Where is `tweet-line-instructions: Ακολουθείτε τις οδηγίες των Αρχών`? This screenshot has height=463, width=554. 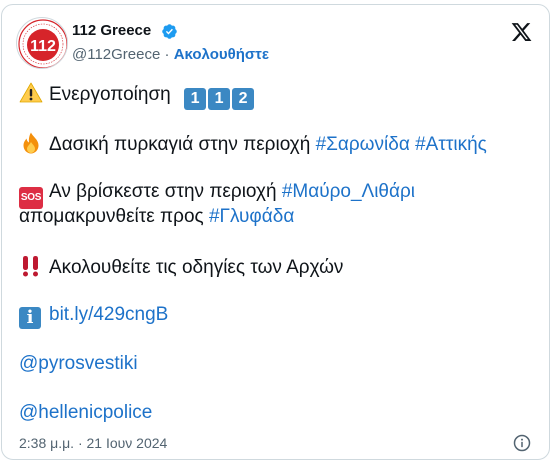
tweet-line-instructions: Ακολουθείτε τις οδηγίες των Αρχών is located at coordinates (181, 267).